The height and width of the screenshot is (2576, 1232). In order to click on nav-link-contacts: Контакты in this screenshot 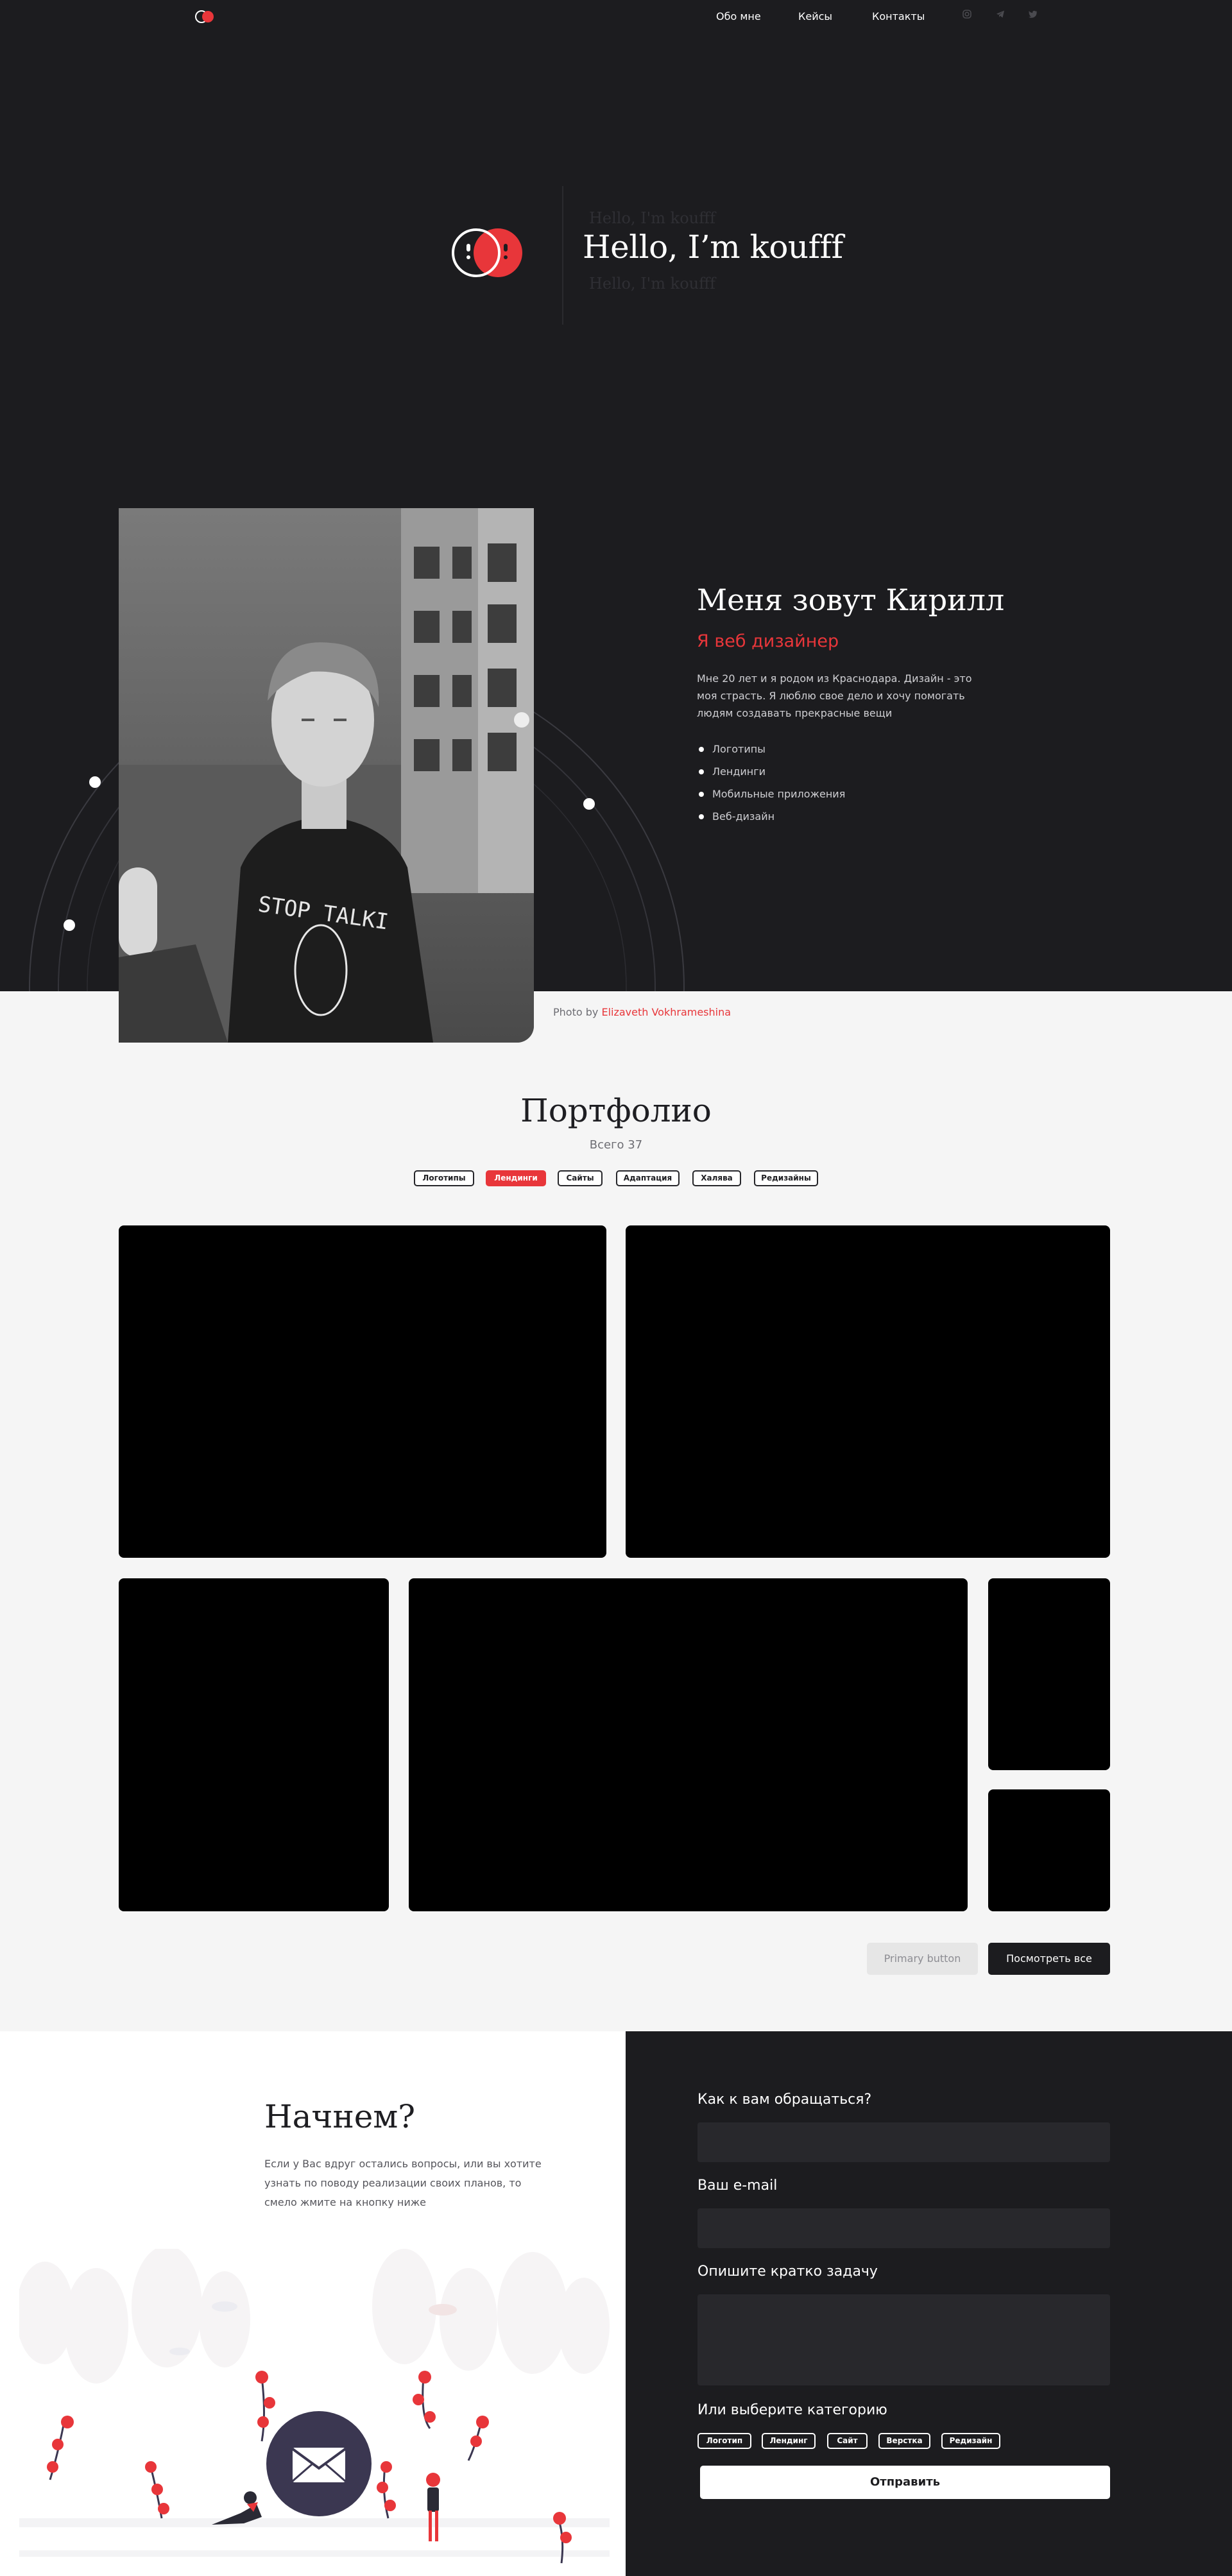, I will do `click(899, 16)`.